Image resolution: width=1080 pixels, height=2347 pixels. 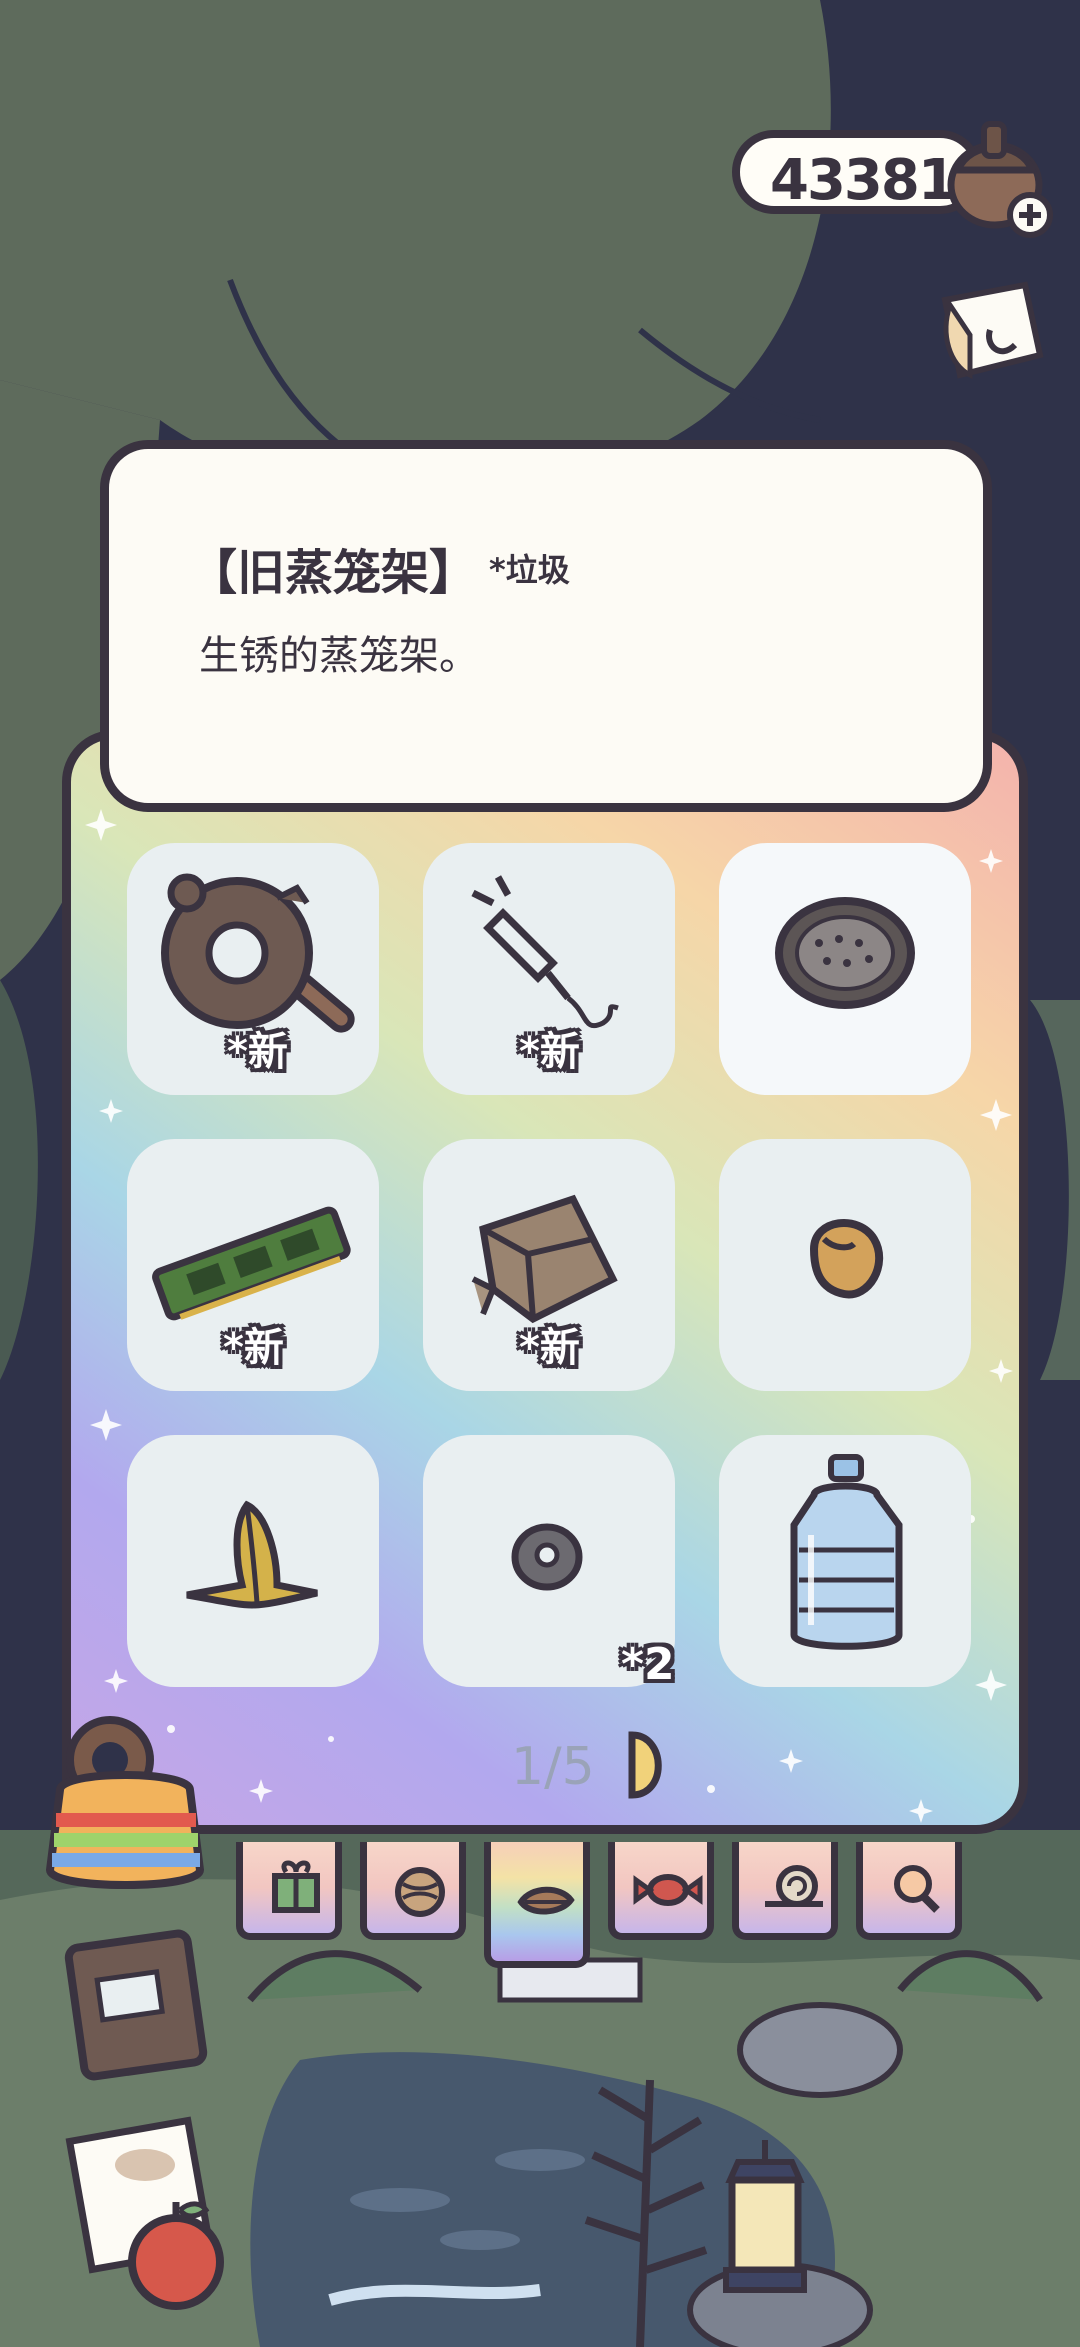 I want to click on steamer-rack-icon, so click(x=845, y=953).